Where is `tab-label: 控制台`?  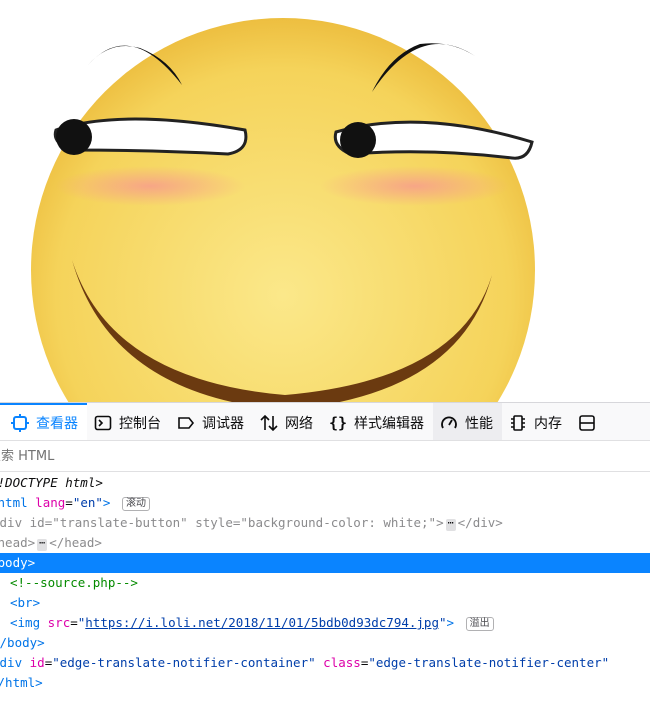 tab-label: 控制台 is located at coordinates (140, 423).